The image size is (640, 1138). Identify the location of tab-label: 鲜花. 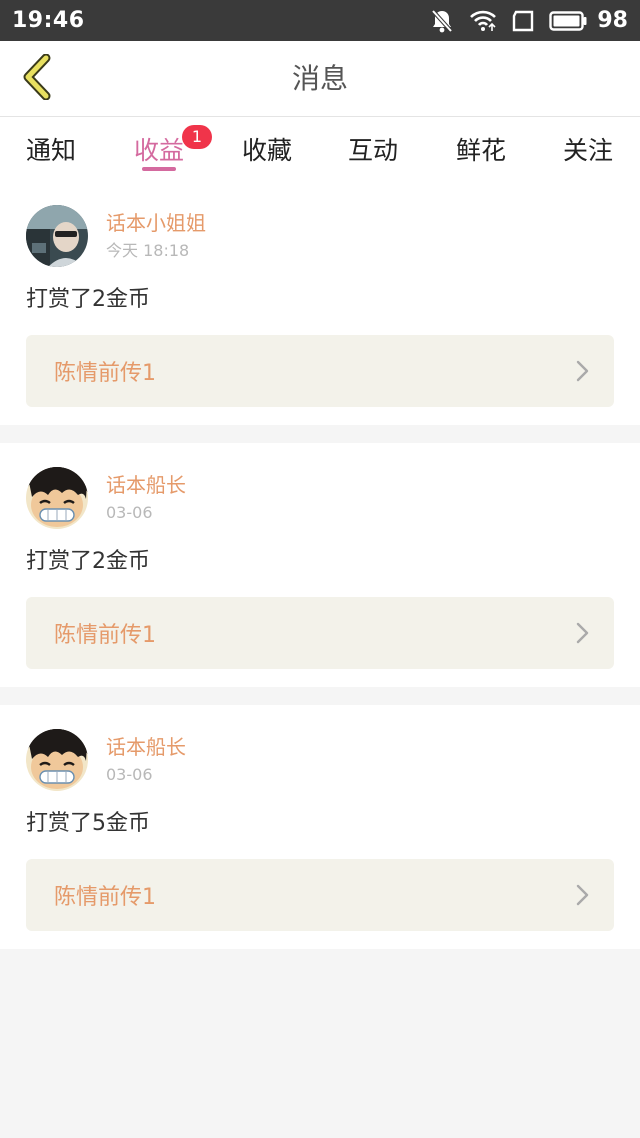
(480, 150).